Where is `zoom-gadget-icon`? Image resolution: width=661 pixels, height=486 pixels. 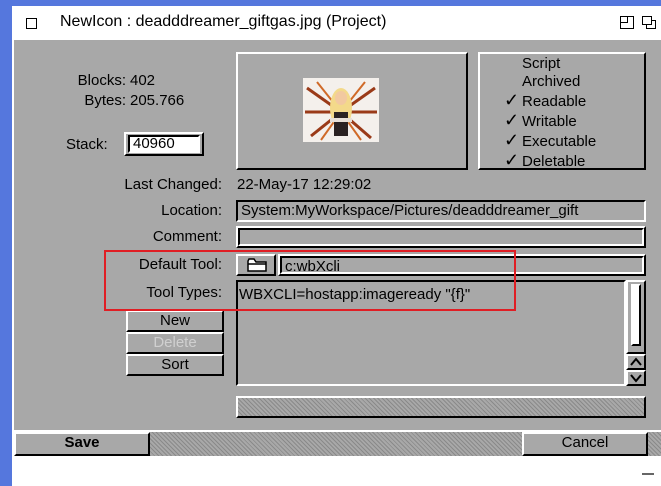
zoom-gadget-icon is located at coordinates (627, 22).